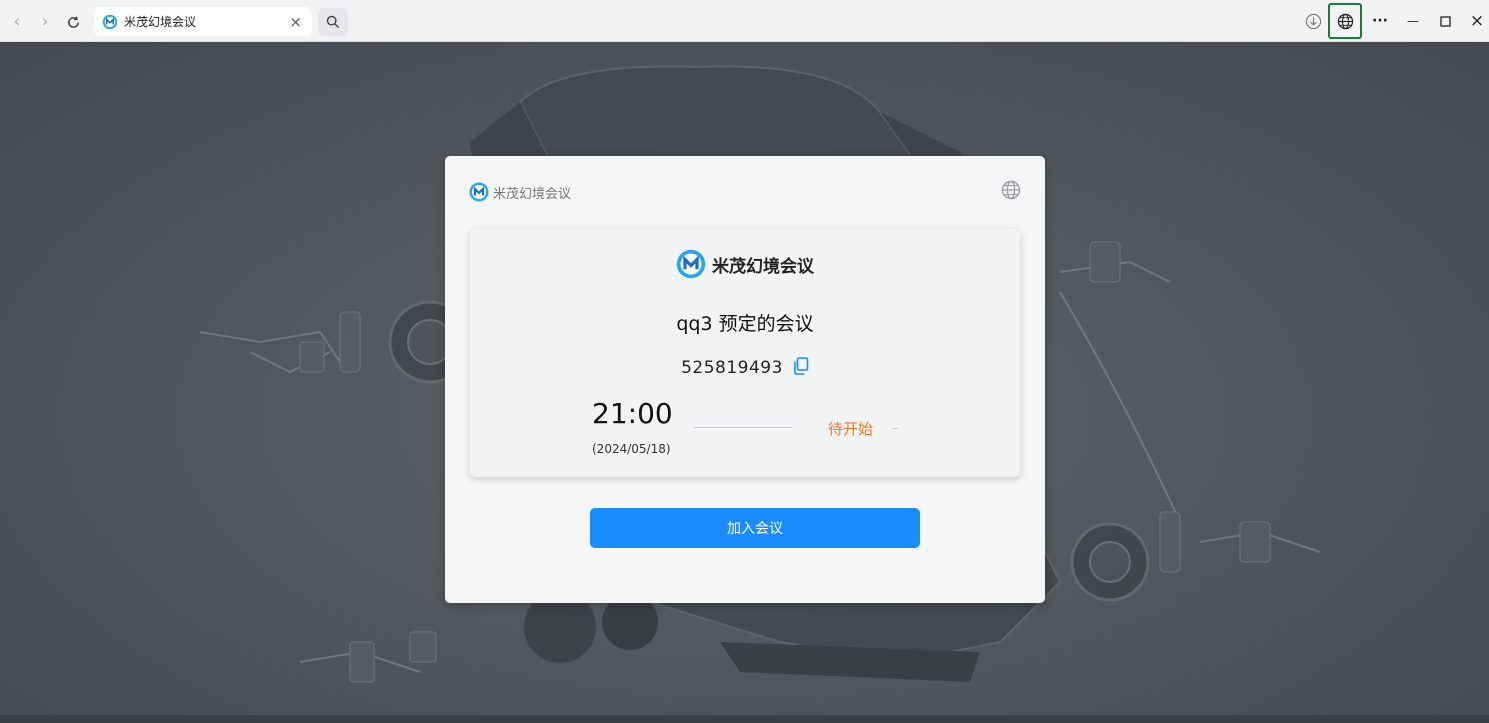  Describe the element at coordinates (763, 266) in the screenshot. I see `brand-name: 米茂幻境会议` at that location.